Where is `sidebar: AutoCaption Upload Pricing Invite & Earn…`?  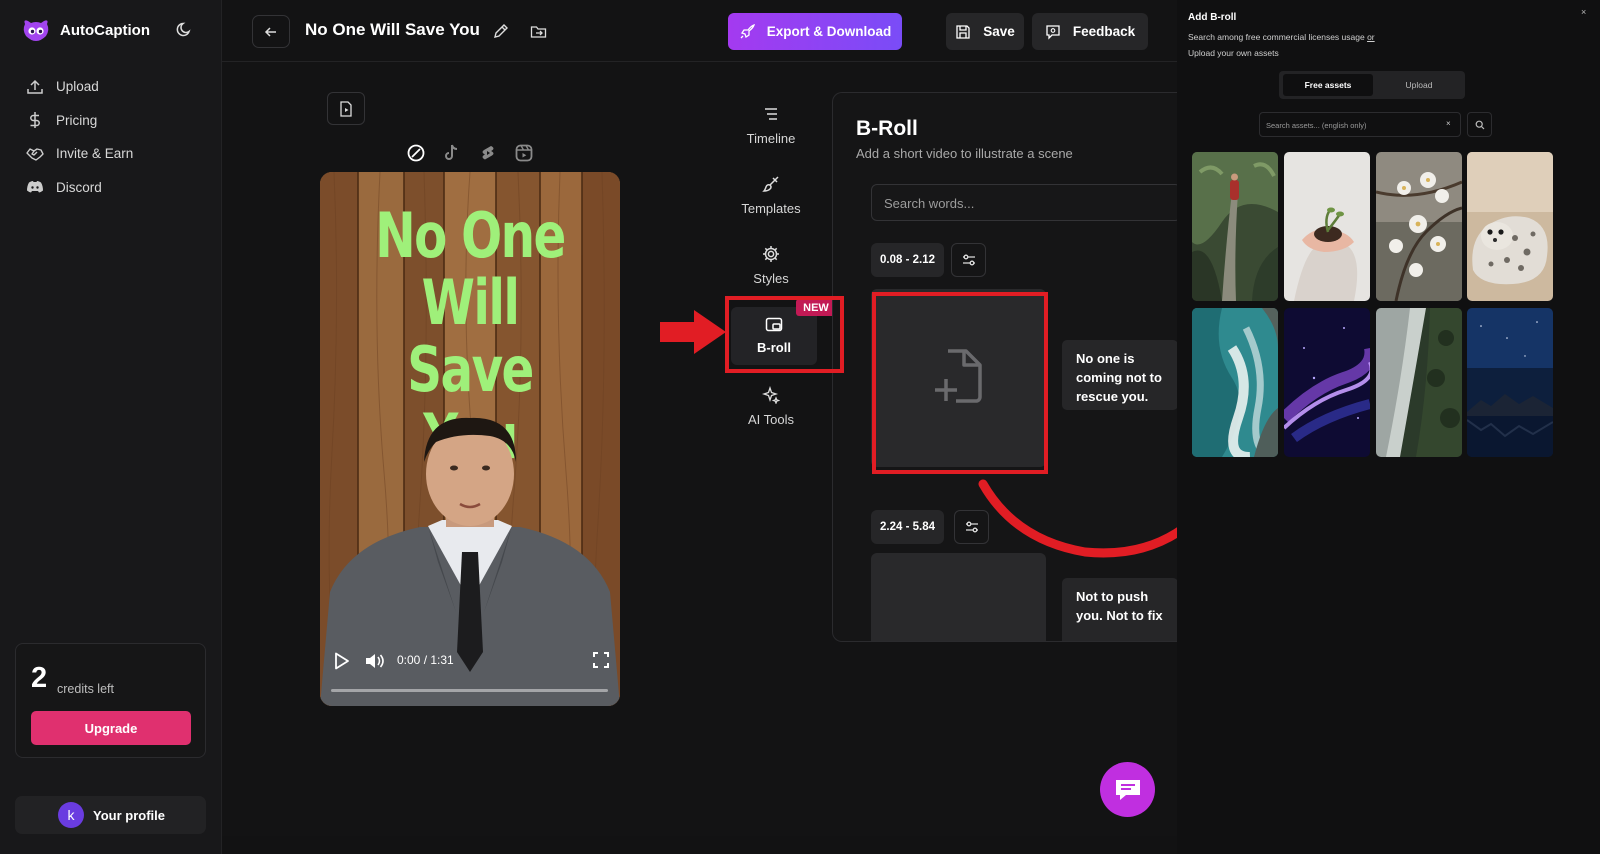
sidebar: AutoCaption Upload Pricing Invite & Earn… is located at coordinates (111, 427).